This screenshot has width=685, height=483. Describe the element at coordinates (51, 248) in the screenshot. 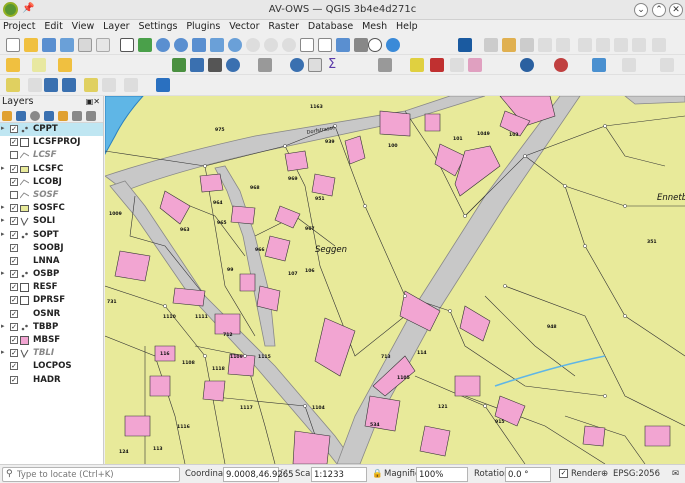

I see `layer-item: ✓ SOOBJ` at that location.